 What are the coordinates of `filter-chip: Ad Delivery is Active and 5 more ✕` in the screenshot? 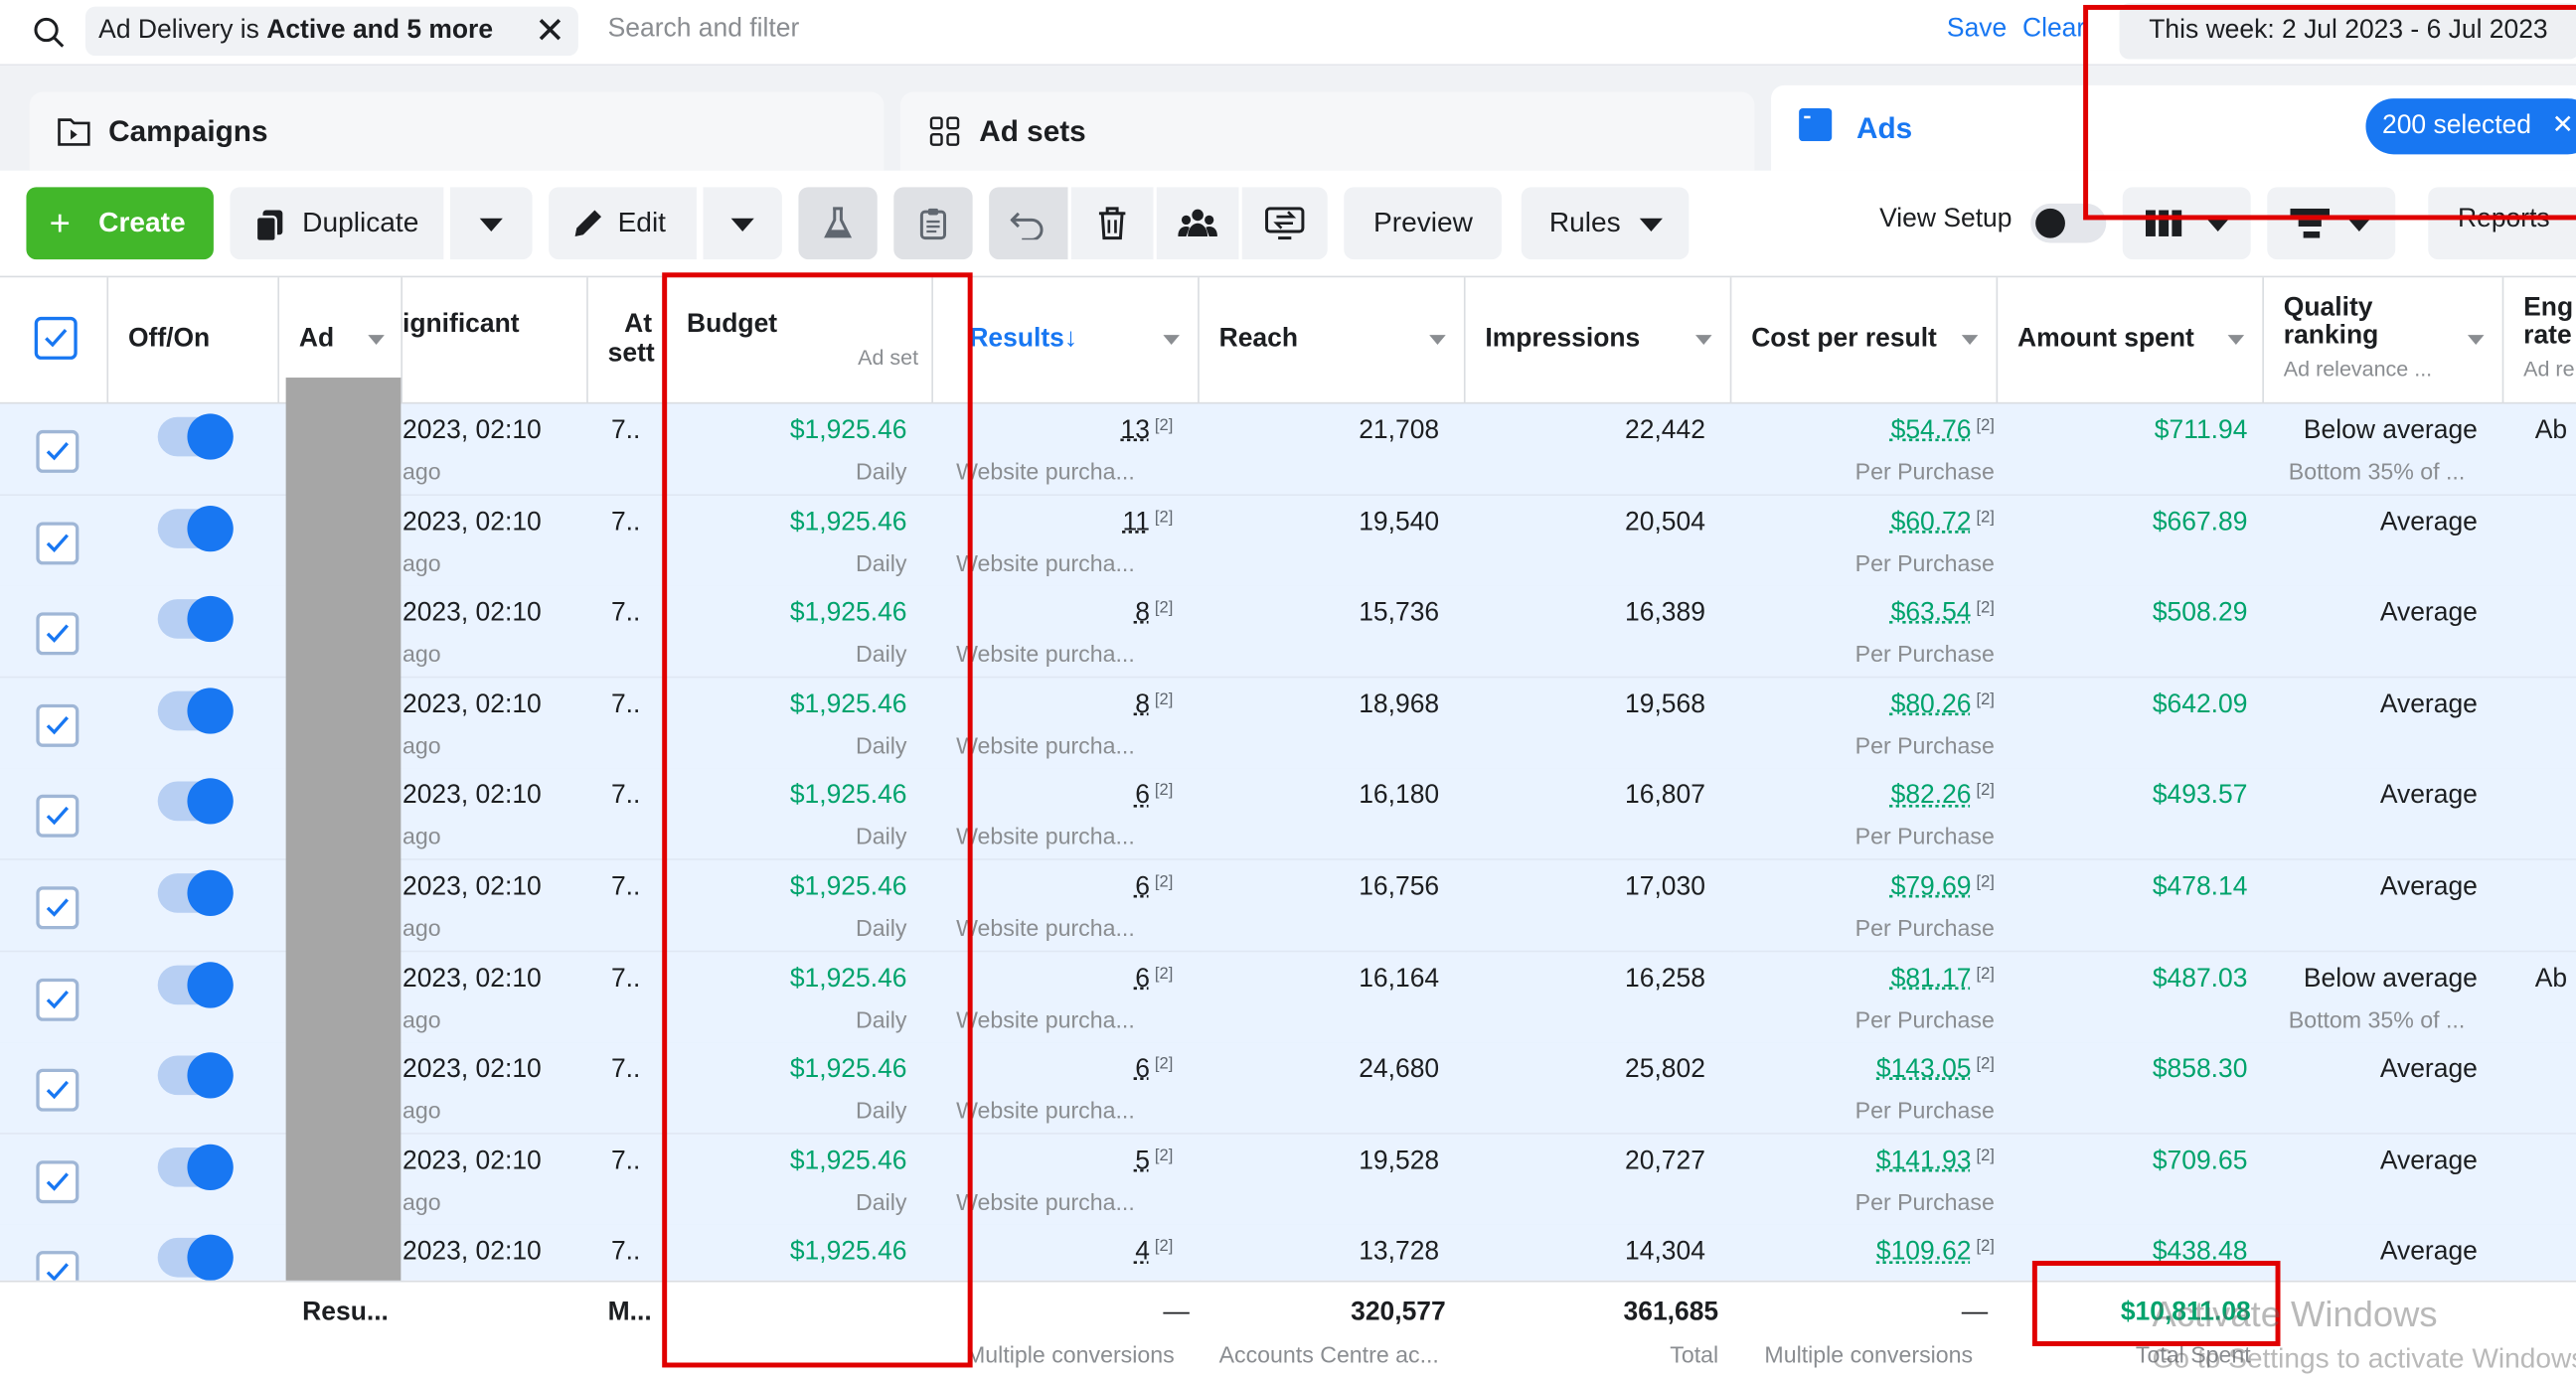 It's located at (331, 31).